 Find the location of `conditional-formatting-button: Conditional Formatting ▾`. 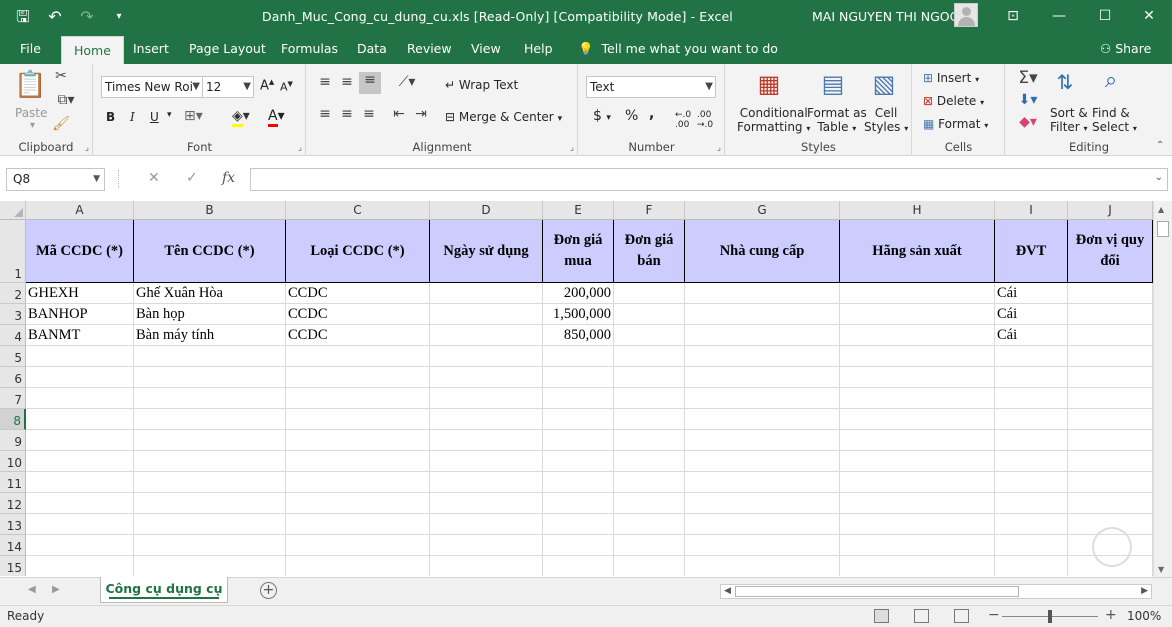

conditional-formatting-button: Conditional Formatting ▾ is located at coordinates (773, 120).